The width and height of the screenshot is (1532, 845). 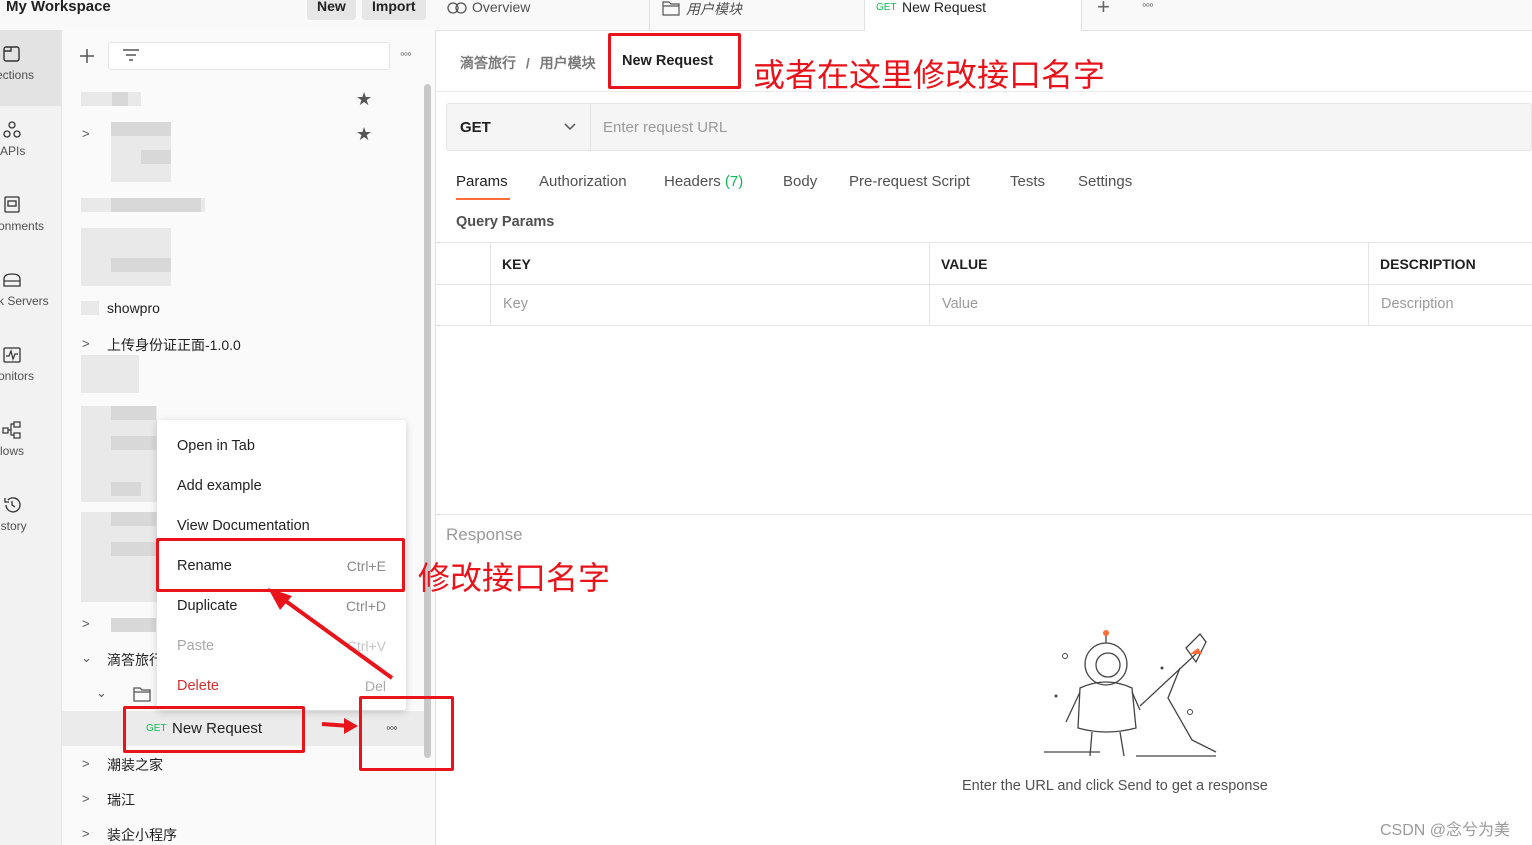 What do you see at coordinates (944, 7) in the screenshot?
I see `tab-label: New Request` at bounding box center [944, 7].